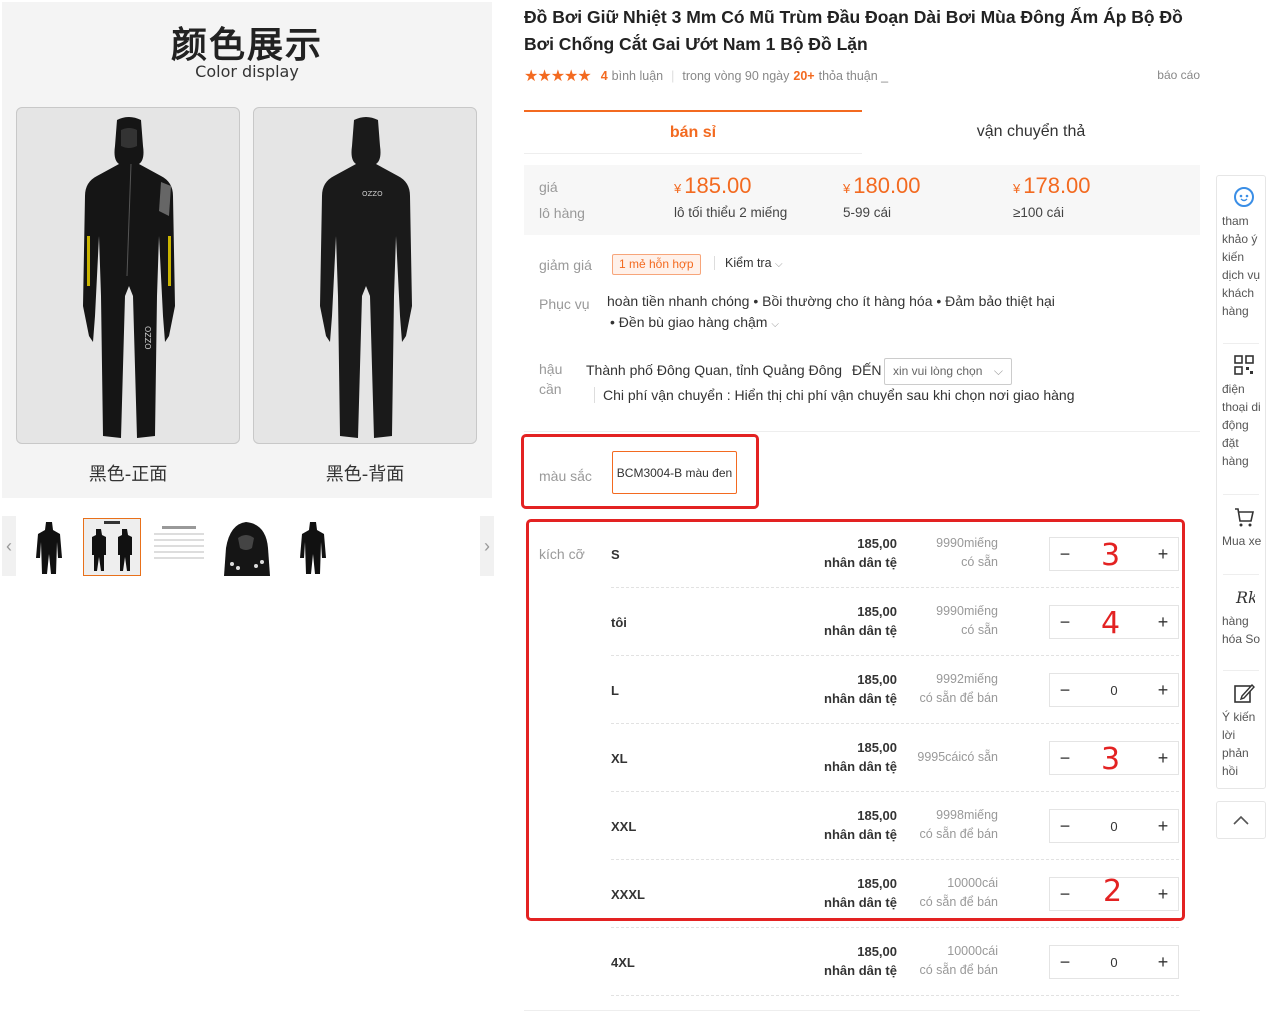 The height and width of the screenshot is (1016, 1273). What do you see at coordinates (1241, 253) in the screenshot?
I see `customer-service-button: tham khảo ý kiến dịch vụ khách hàng` at bounding box center [1241, 253].